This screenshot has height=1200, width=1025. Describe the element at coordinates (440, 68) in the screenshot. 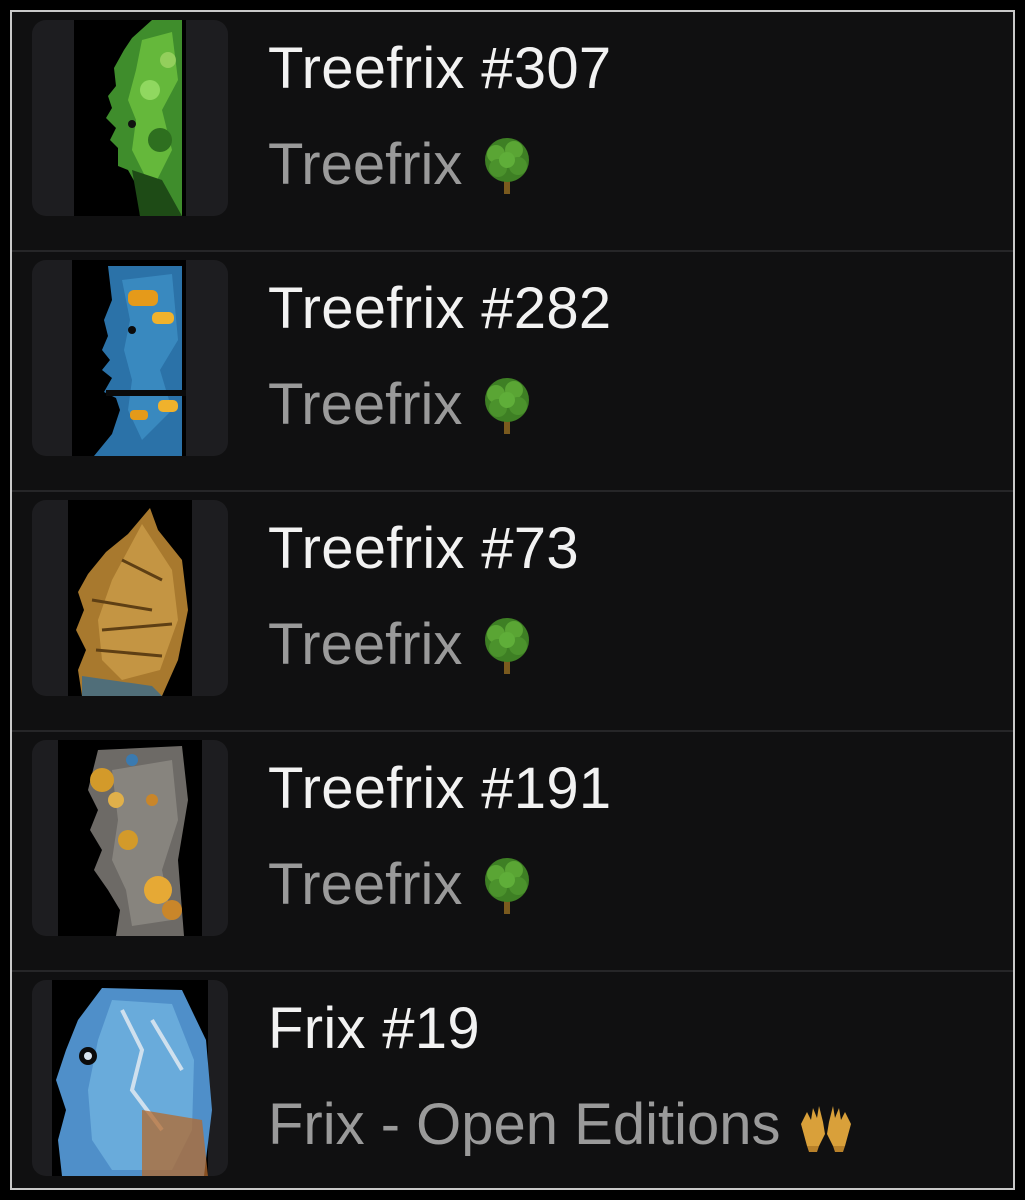

I see `item-title: Treefrix #307` at that location.